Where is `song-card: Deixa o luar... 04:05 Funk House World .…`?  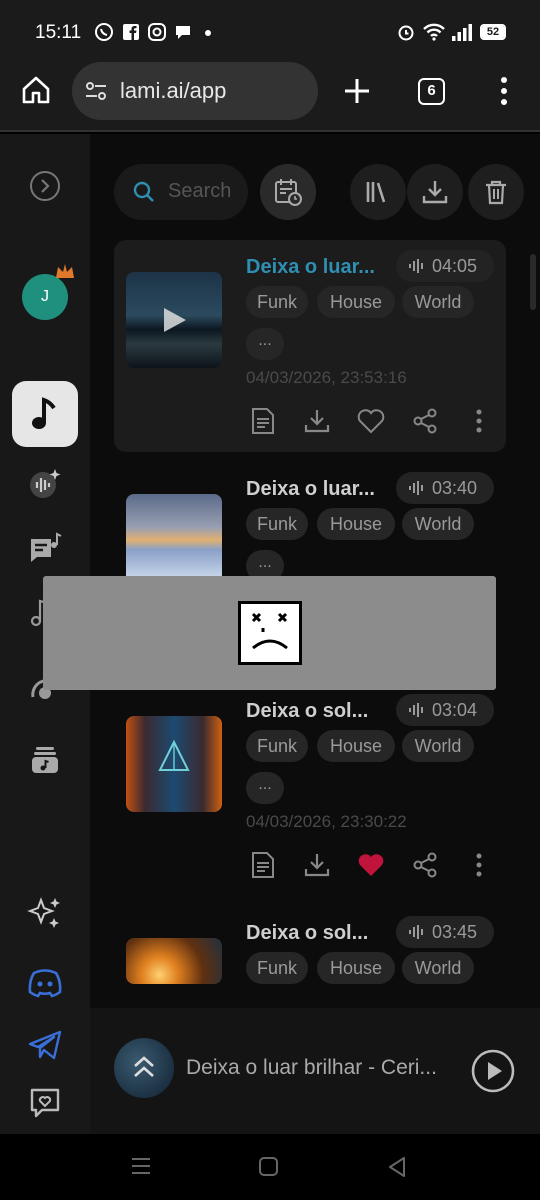
song-card: Deixa o luar... 04:05 Funk House World .… is located at coordinates (310, 346).